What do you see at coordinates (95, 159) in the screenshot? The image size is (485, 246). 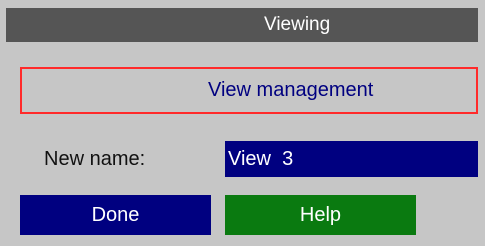 I see `new-name-label: New name:` at bounding box center [95, 159].